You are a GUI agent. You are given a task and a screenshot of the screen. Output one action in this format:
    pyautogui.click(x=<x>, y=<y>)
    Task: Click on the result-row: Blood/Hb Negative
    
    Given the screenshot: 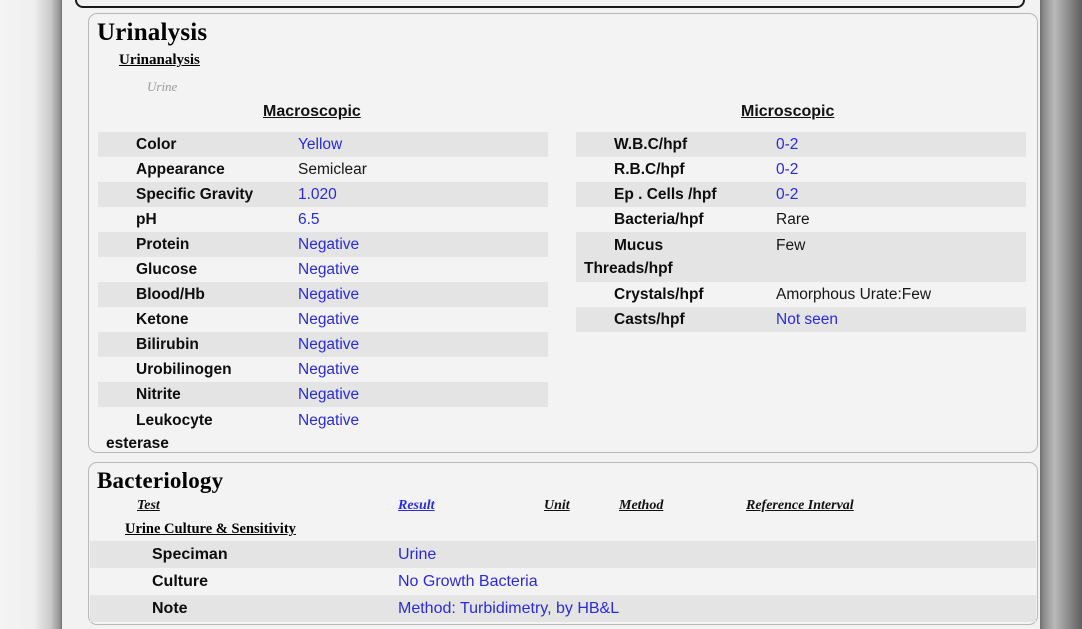 What is the action you would take?
    pyautogui.click(x=323, y=294)
    